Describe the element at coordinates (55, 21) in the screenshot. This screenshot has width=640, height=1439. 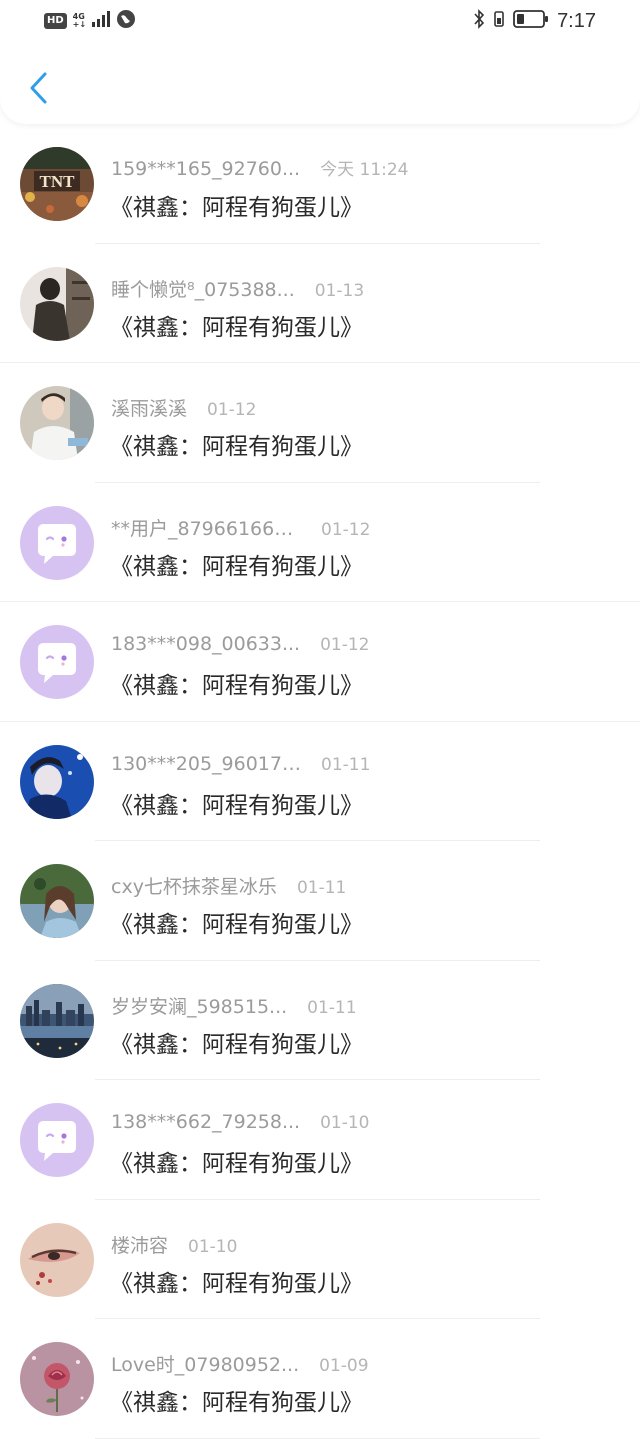
I see `hd-badge: HD` at that location.